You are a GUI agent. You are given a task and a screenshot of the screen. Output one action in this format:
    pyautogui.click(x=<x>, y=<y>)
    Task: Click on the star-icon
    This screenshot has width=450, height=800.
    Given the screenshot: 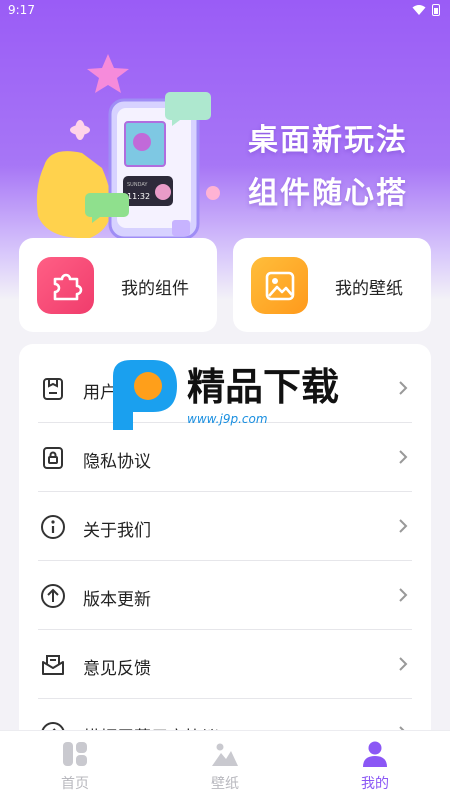 What is the action you would take?
    pyautogui.click(x=108, y=73)
    